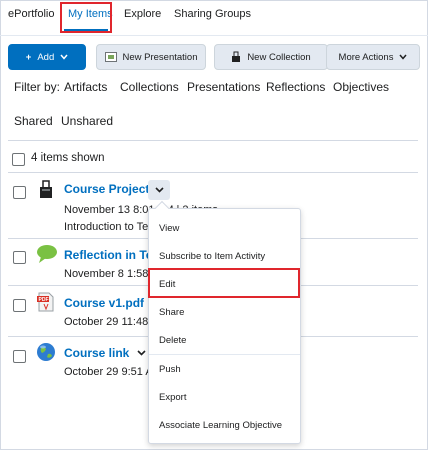  I want to click on edit-highlight-box, so click(224, 283).